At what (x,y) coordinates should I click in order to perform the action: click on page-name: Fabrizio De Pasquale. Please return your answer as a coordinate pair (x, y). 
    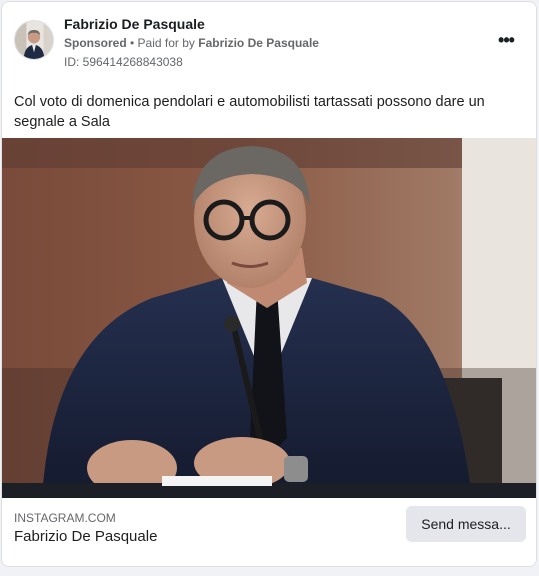
    Looking at the image, I should click on (134, 24).